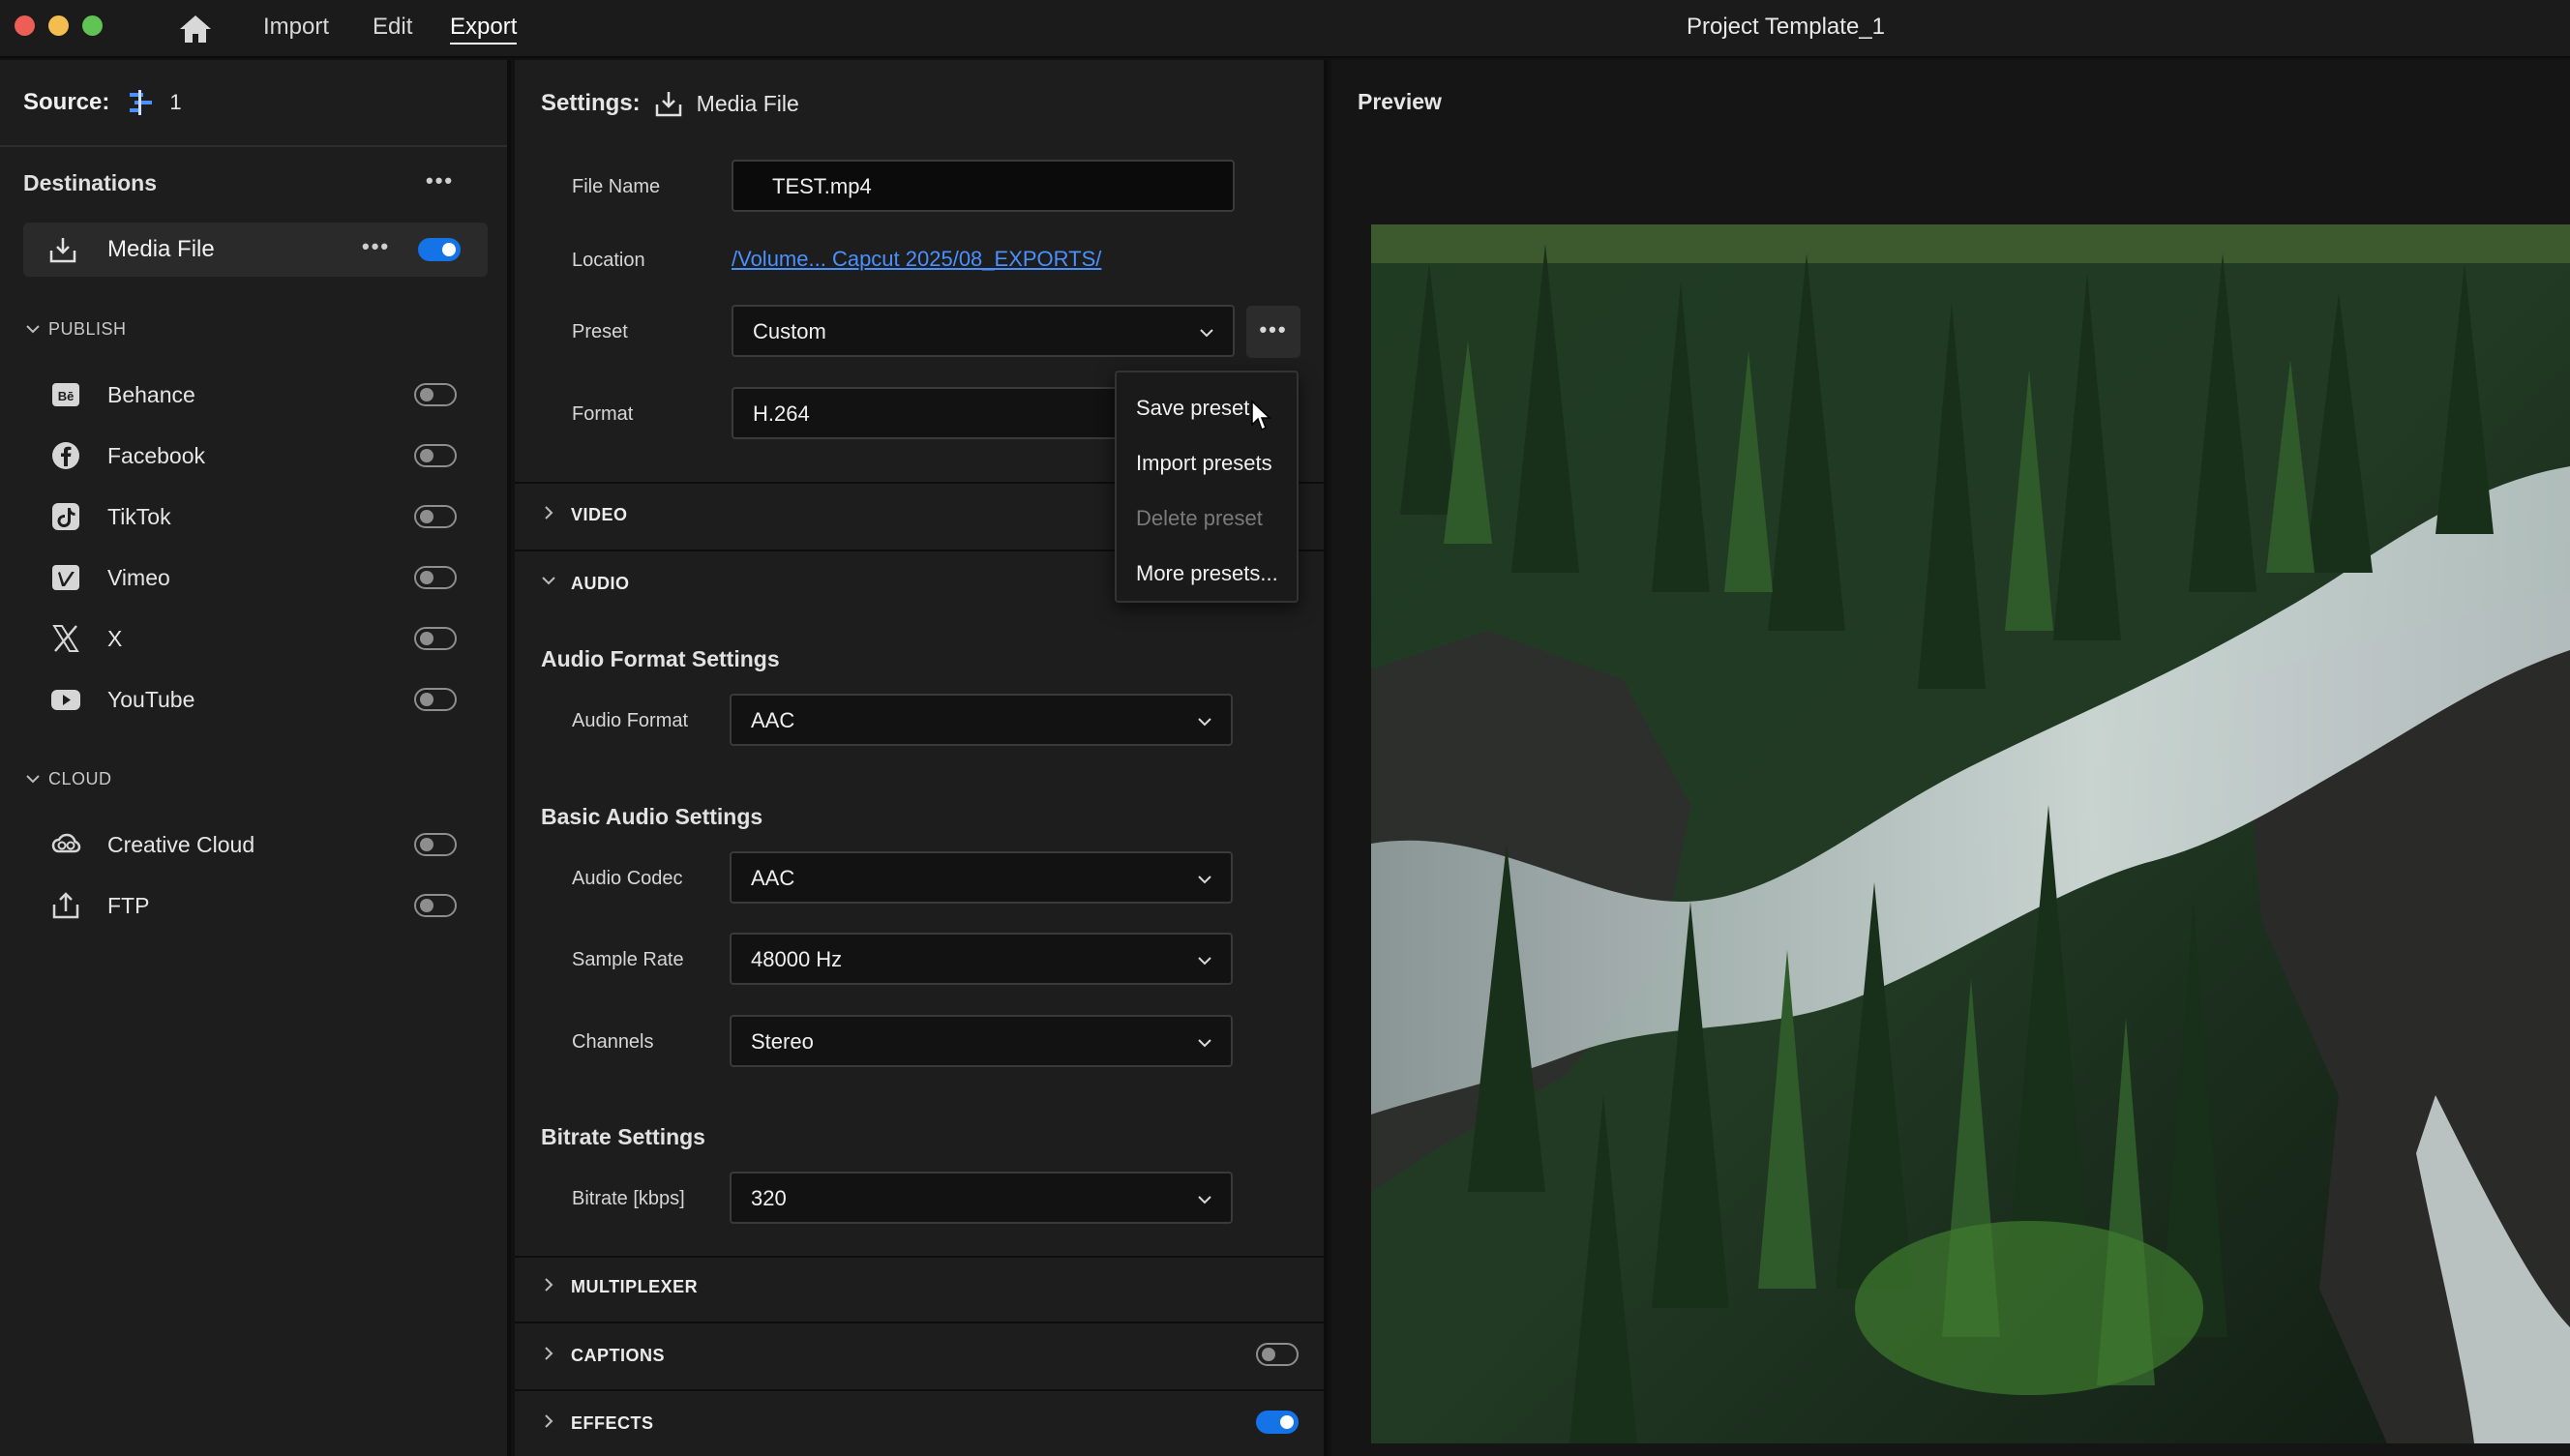  I want to click on destination-behance: Bē Behance, so click(258, 394).